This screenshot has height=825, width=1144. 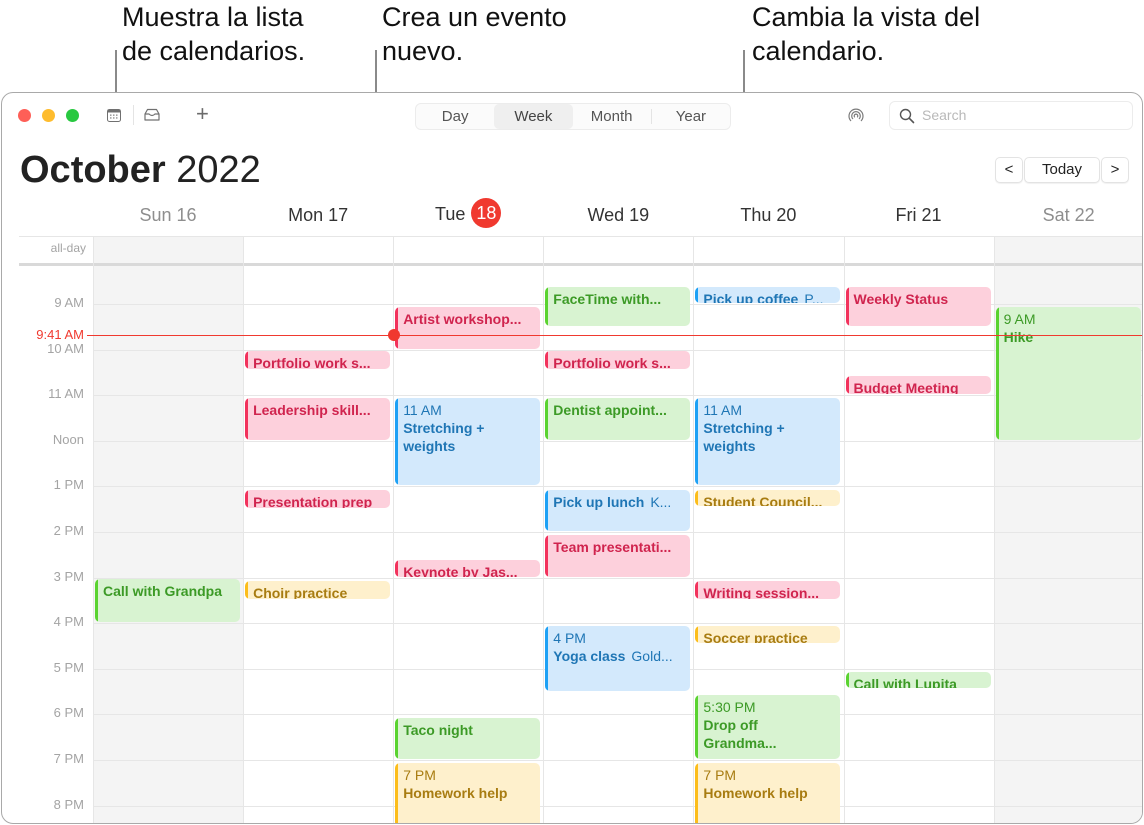 What do you see at coordinates (66, 393) in the screenshot?
I see `hour-label: 11 AM` at bounding box center [66, 393].